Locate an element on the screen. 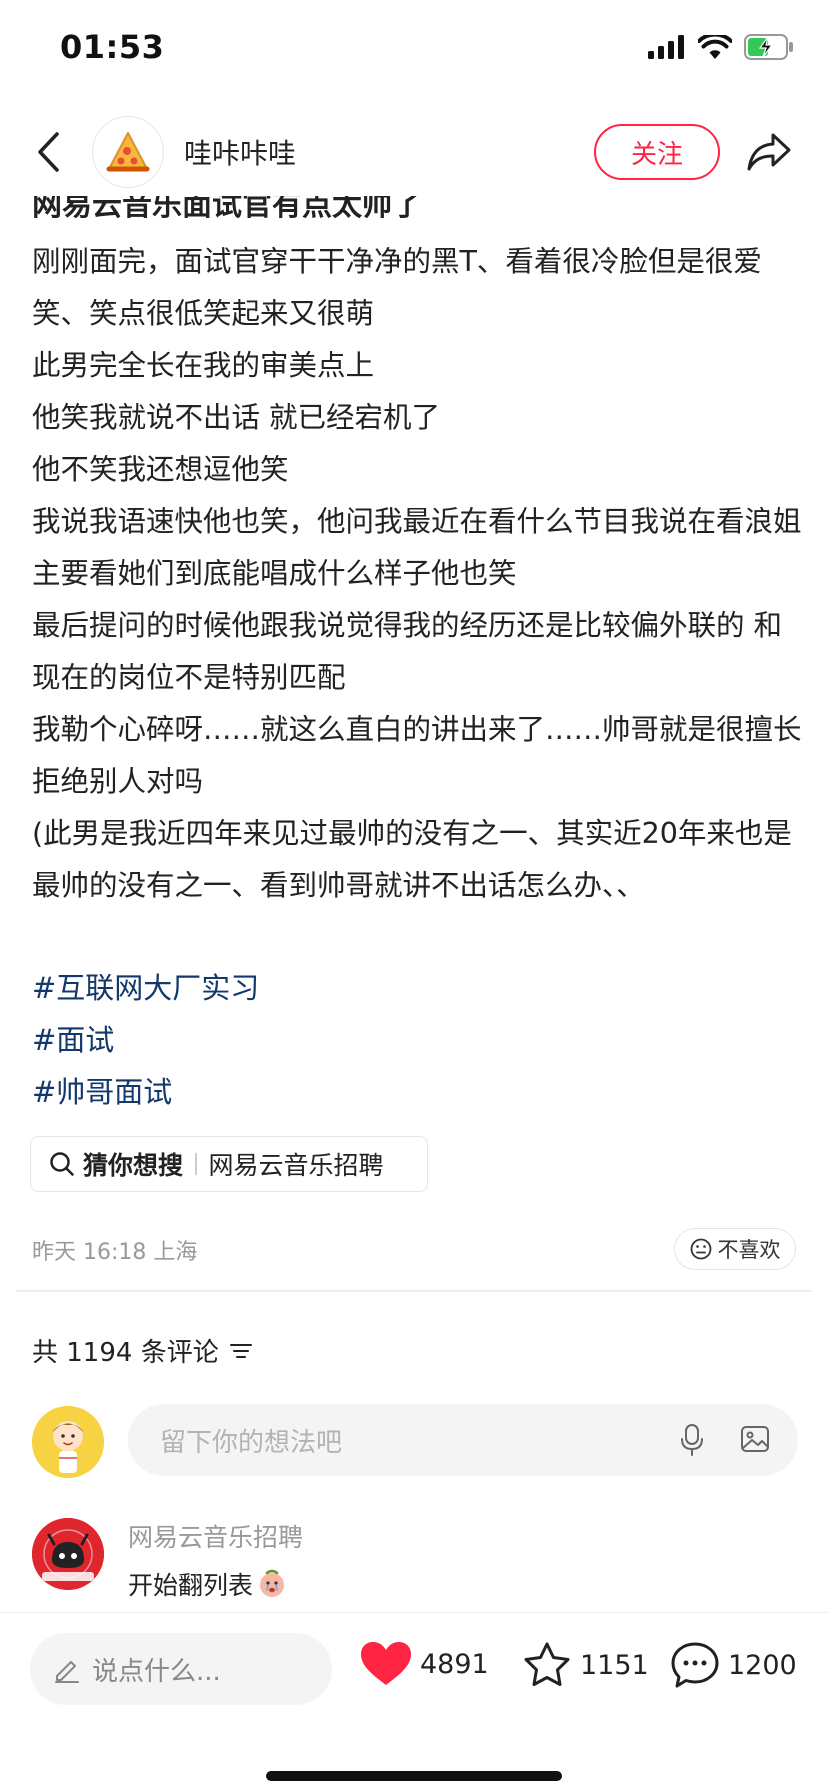 The height and width of the screenshot is (1792, 828). comment-count-sort: 共 1194 条评论 is located at coordinates (142, 1350).